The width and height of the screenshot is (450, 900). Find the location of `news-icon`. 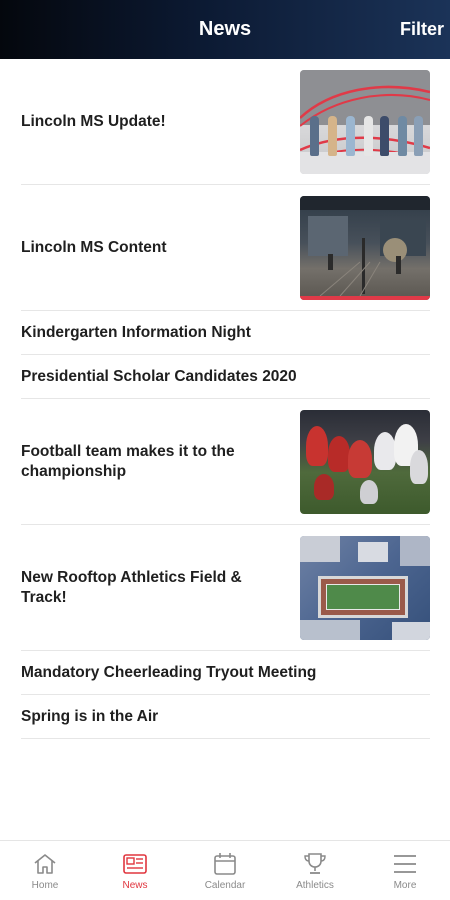

news-icon is located at coordinates (135, 864).